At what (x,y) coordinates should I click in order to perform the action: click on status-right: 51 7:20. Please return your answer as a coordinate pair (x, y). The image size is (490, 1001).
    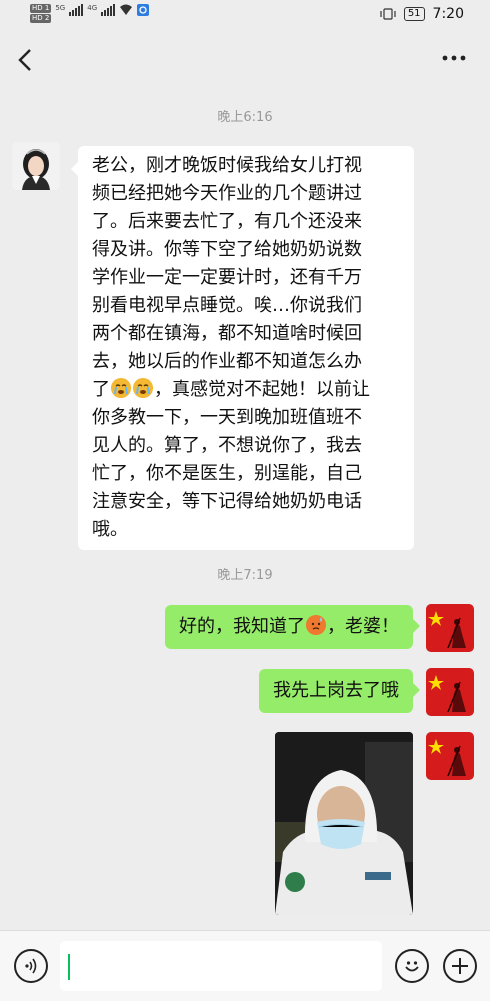
    Looking at the image, I should click on (422, 14).